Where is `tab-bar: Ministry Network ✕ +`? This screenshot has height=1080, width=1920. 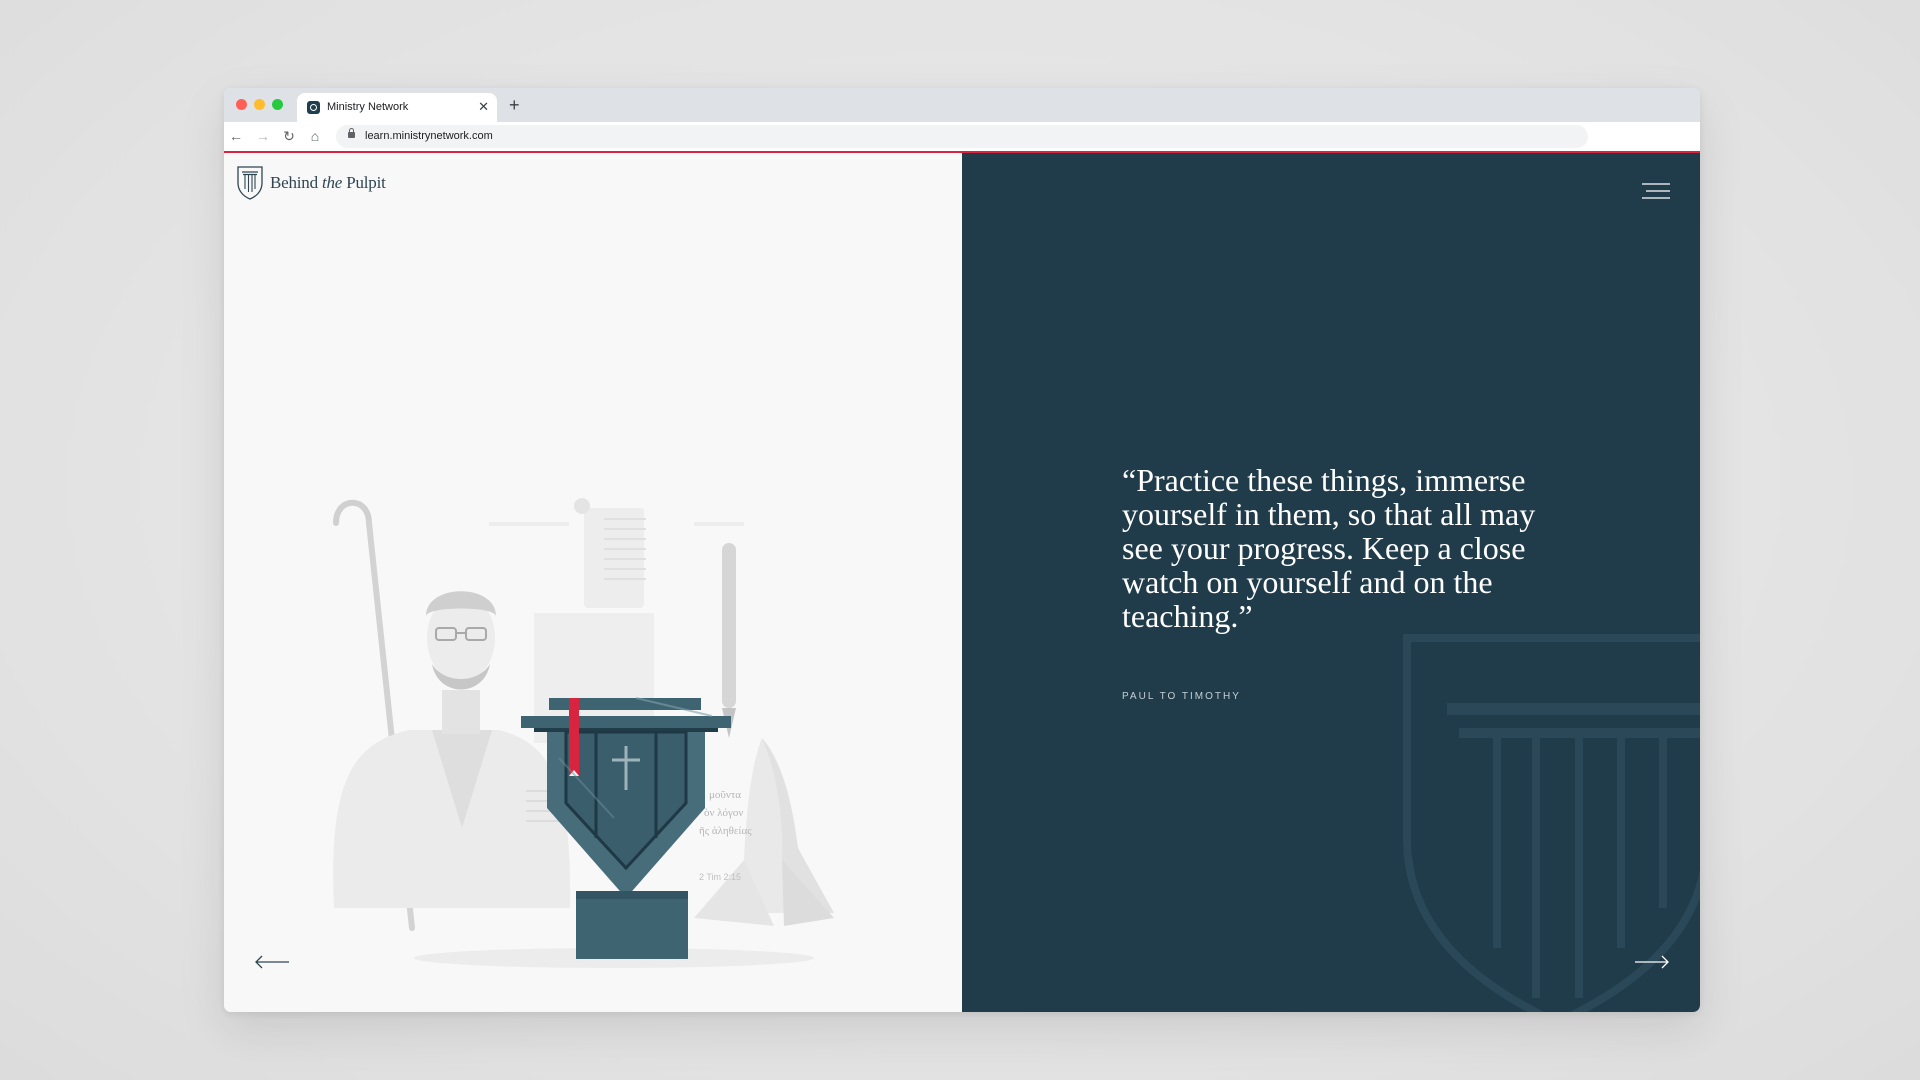
tab-bar: Ministry Network ✕ + is located at coordinates (962, 105).